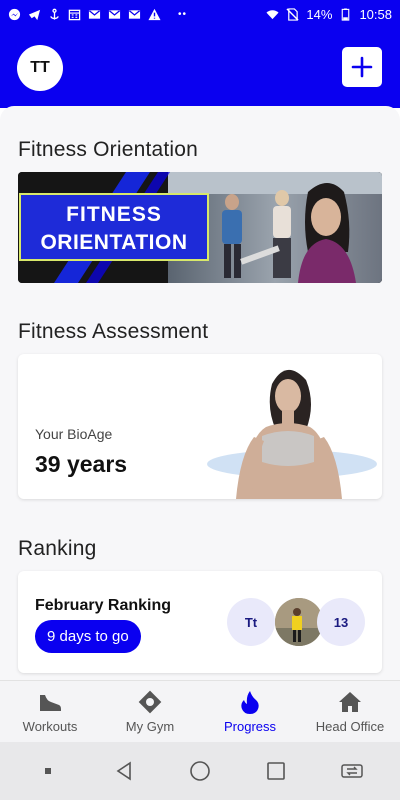 This screenshot has width=400, height=800. What do you see at coordinates (34, 14) in the screenshot?
I see `telegram-icon` at bounding box center [34, 14].